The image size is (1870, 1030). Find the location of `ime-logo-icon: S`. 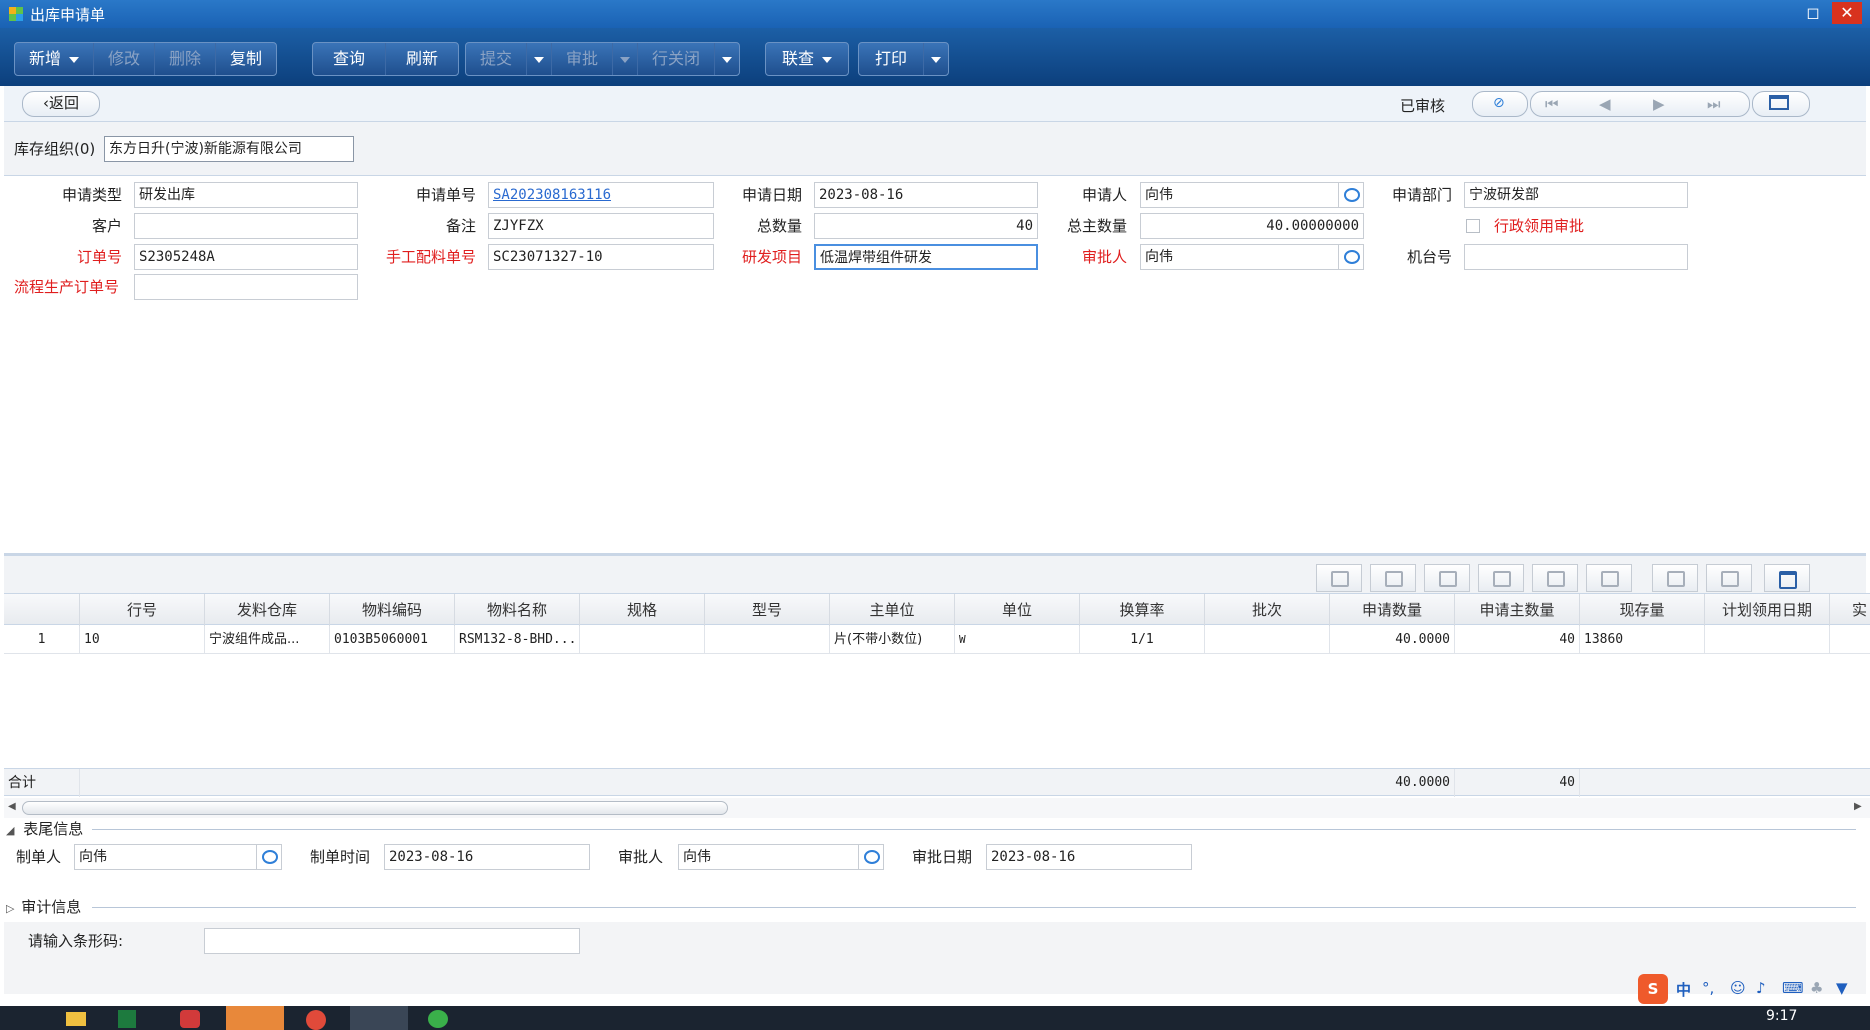

ime-logo-icon: S is located at coordinates (1653, 989).